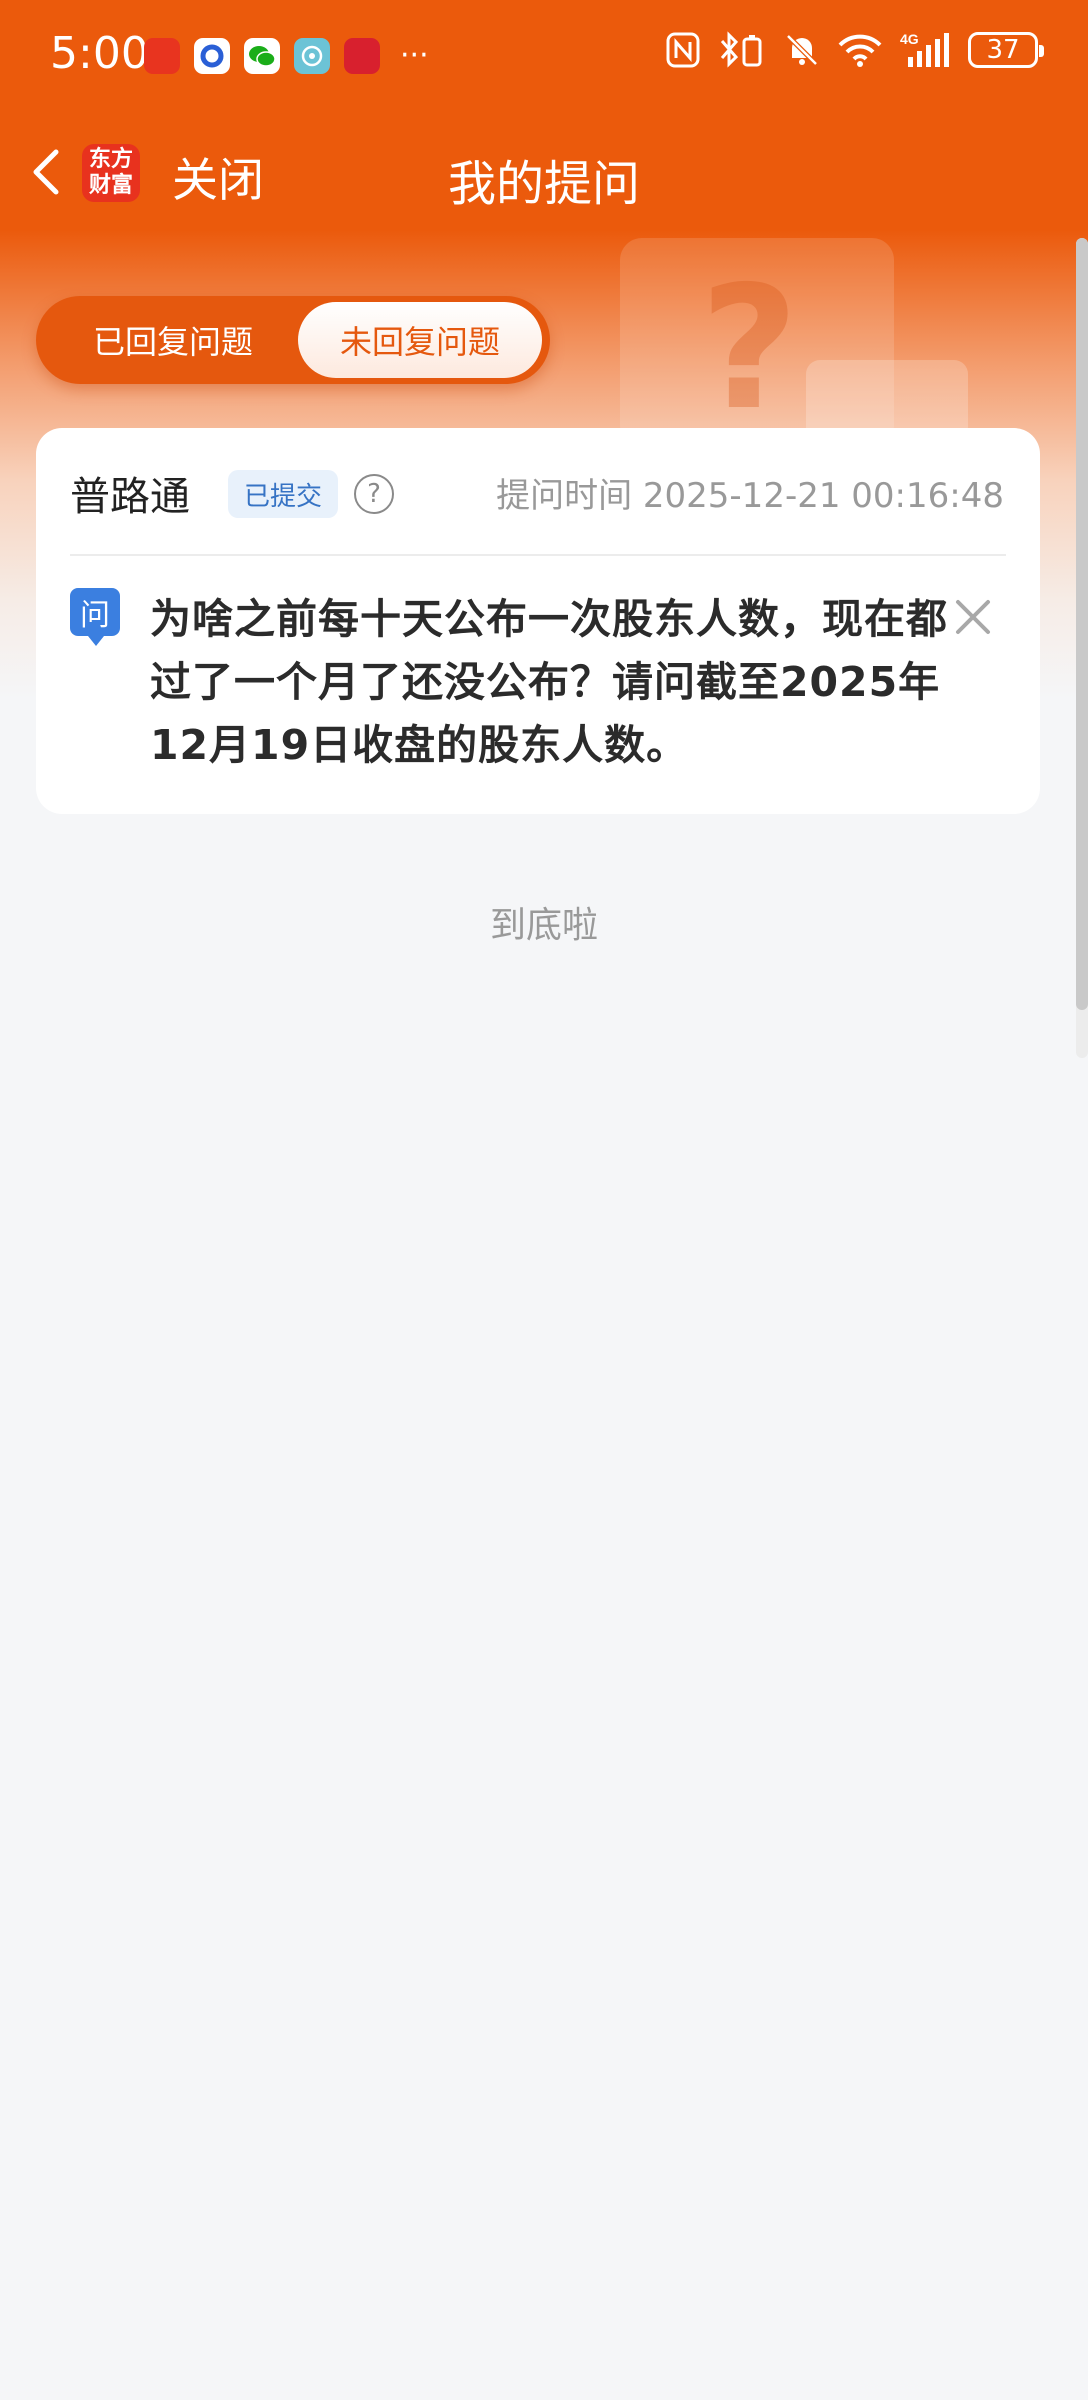 Image resolution: width=1088 pixels, height=2400 pixels. What do you see at coordinates (130, 493) in the screenshot?
I see `stock-name: 普路通` at bounding box center [130, 493].